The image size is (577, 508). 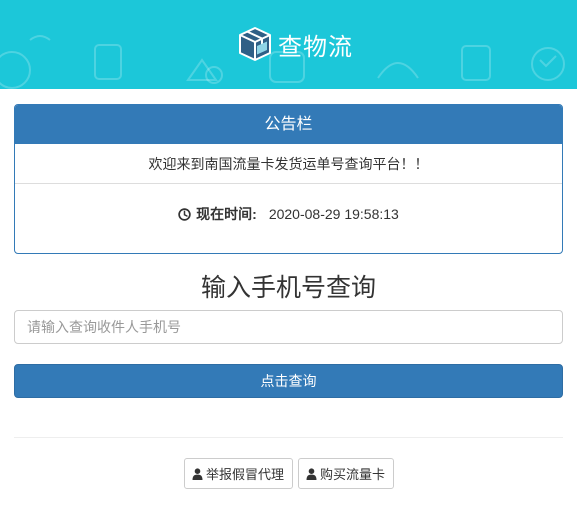 What do you see at coordinates (184, 214) in the screenshot?
I see `clock-icon` at bounding box center [184, 214].